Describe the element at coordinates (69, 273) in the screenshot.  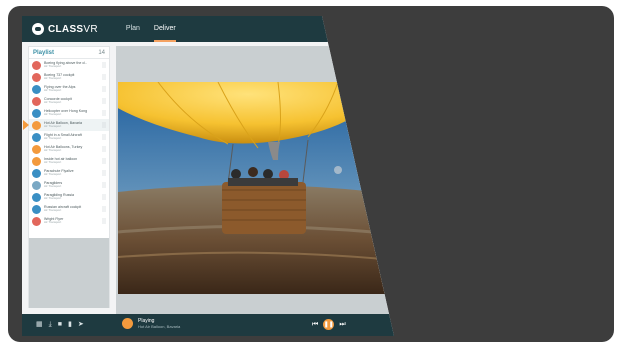
I see `playlist-empty-area` at that location.